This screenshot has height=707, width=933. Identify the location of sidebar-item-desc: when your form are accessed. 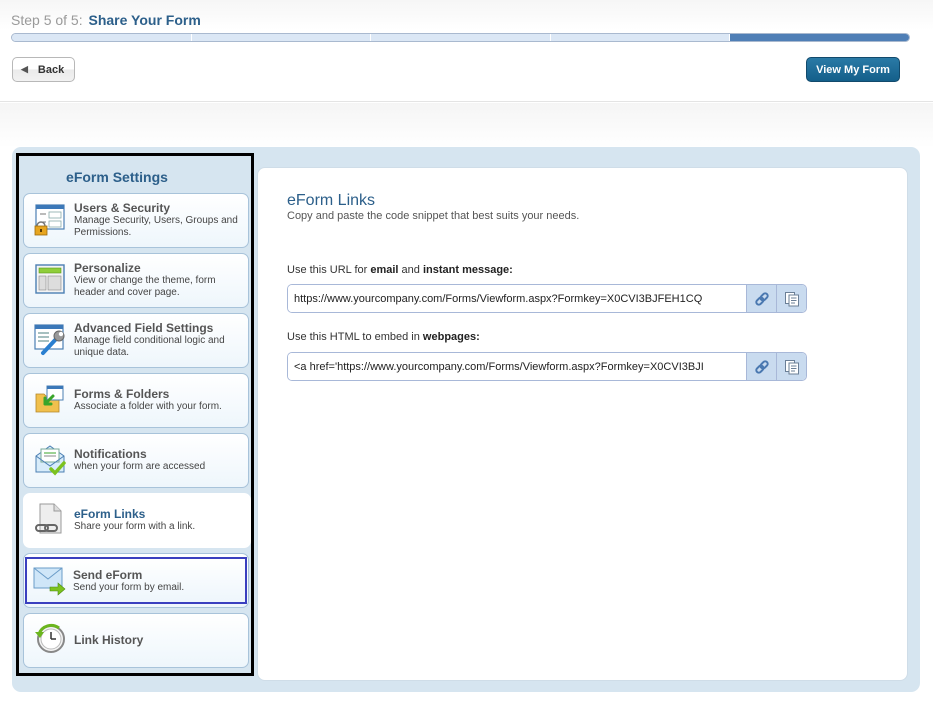
(140, 466).